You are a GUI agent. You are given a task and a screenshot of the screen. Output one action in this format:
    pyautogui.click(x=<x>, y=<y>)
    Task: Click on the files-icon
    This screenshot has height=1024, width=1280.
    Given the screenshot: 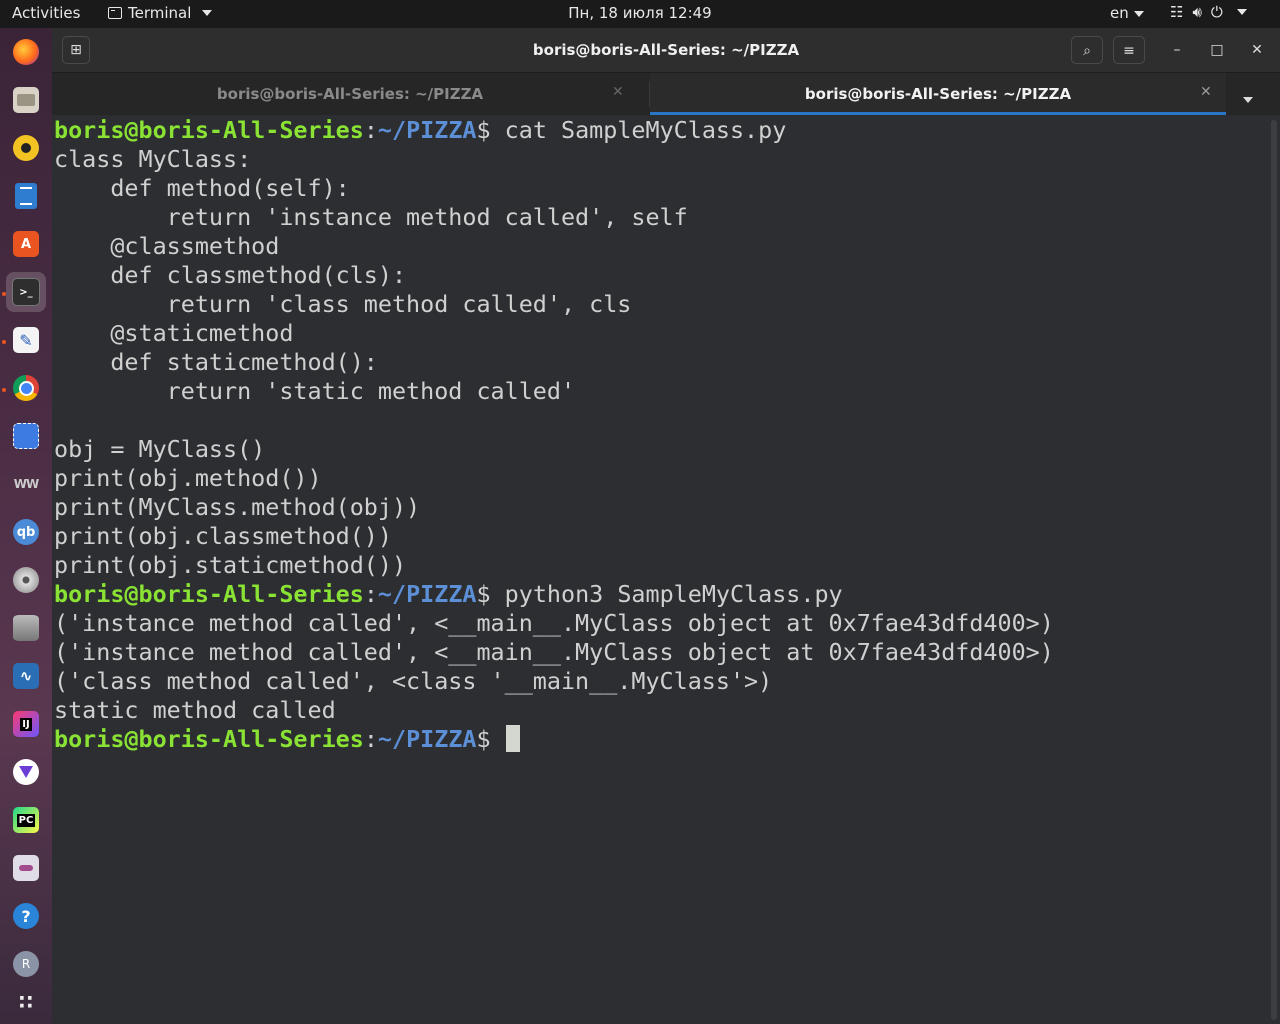 What is the action you would take?
    pyautogui.click(x=26, y=100)
    